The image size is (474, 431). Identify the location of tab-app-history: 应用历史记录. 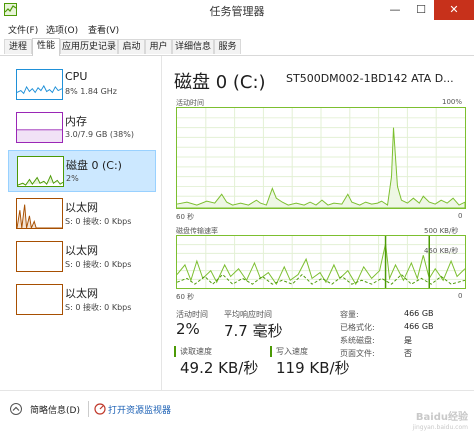
(89, 46).